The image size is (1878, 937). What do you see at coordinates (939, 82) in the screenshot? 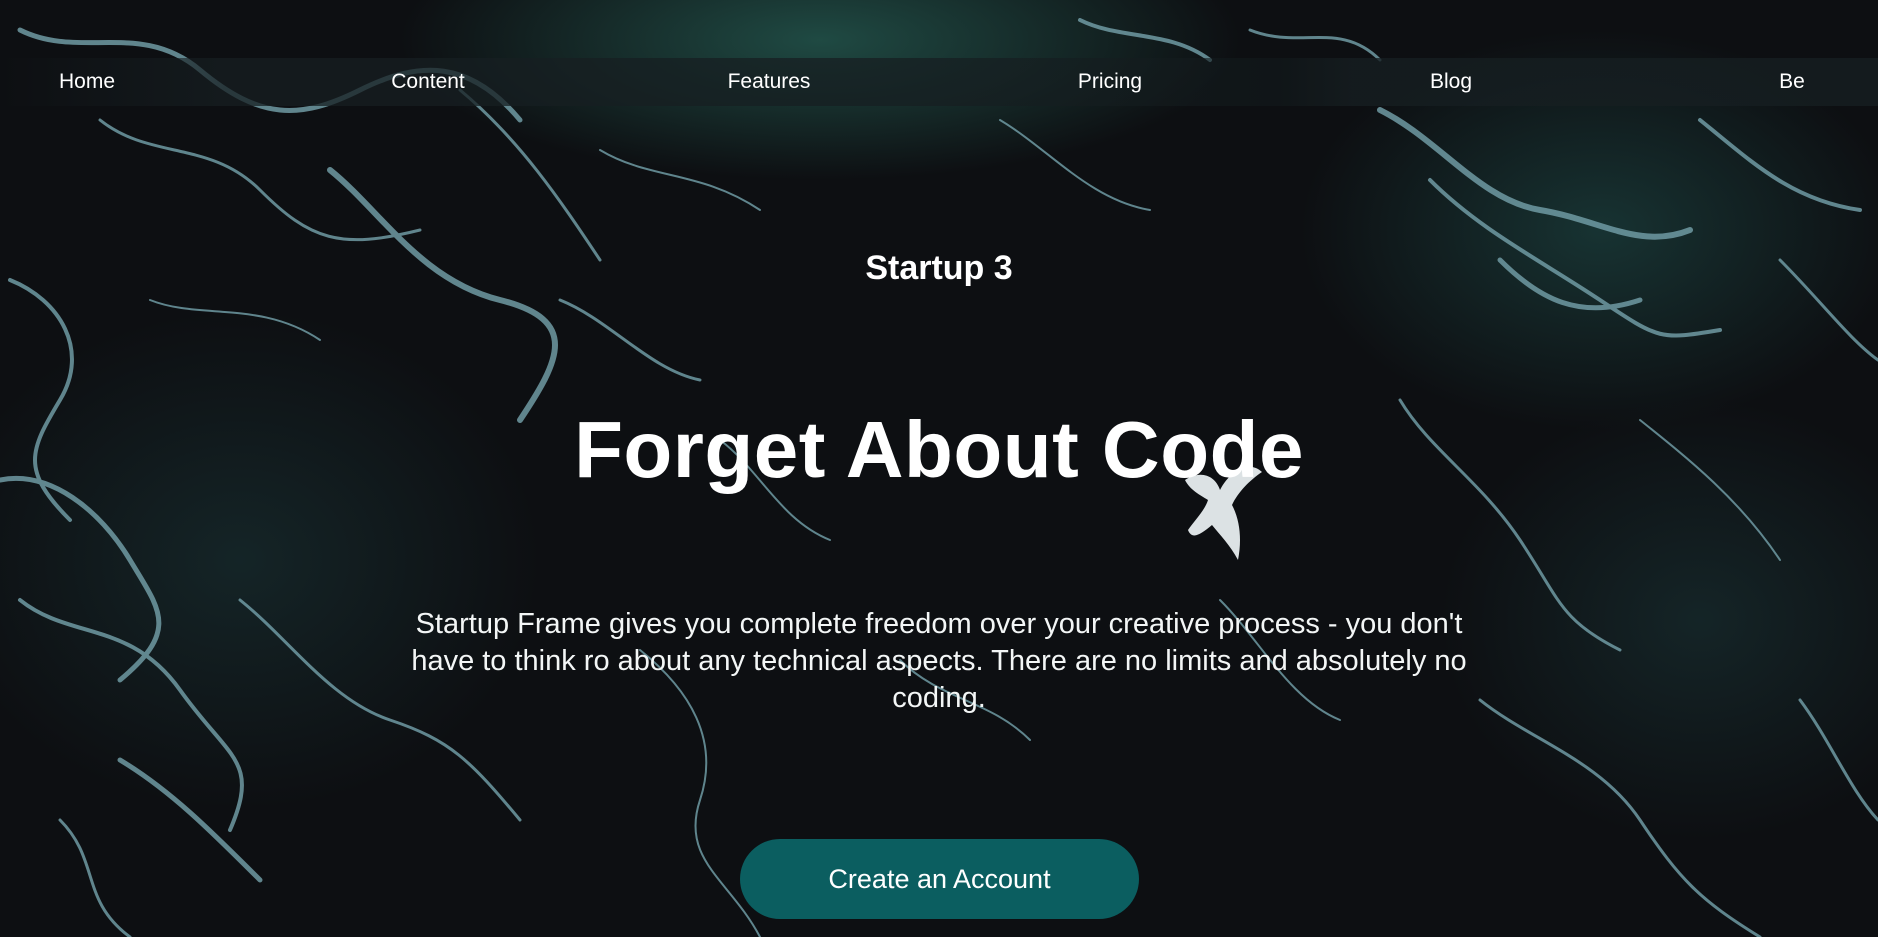
I see `top-navigation: Home Content Features Pricing Blog Be` at bounding box center [939, 82].